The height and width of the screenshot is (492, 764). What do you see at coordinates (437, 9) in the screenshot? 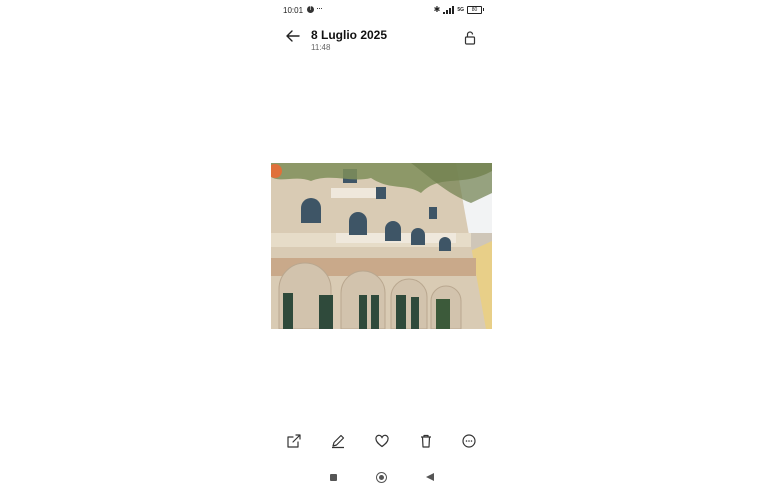
I see `bluetooth-icon: ✱` at bounding box center [437, 9].